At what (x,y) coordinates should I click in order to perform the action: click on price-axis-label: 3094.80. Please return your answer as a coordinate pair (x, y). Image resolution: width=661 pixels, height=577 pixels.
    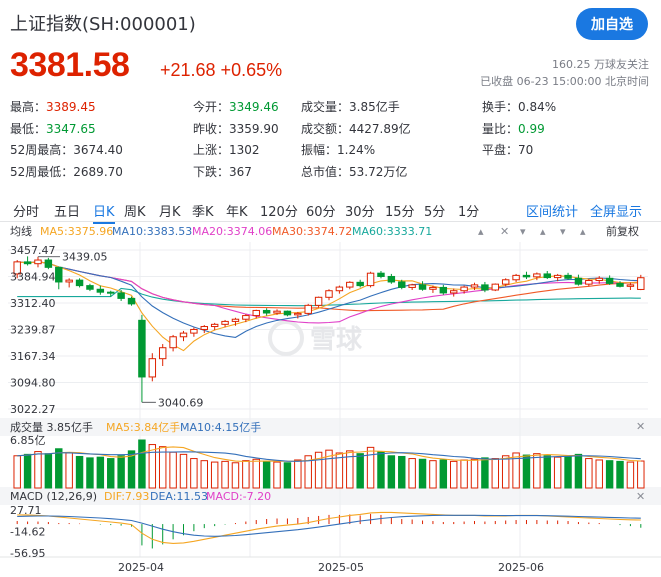
    Looking at the image, I should click on (33, 383).